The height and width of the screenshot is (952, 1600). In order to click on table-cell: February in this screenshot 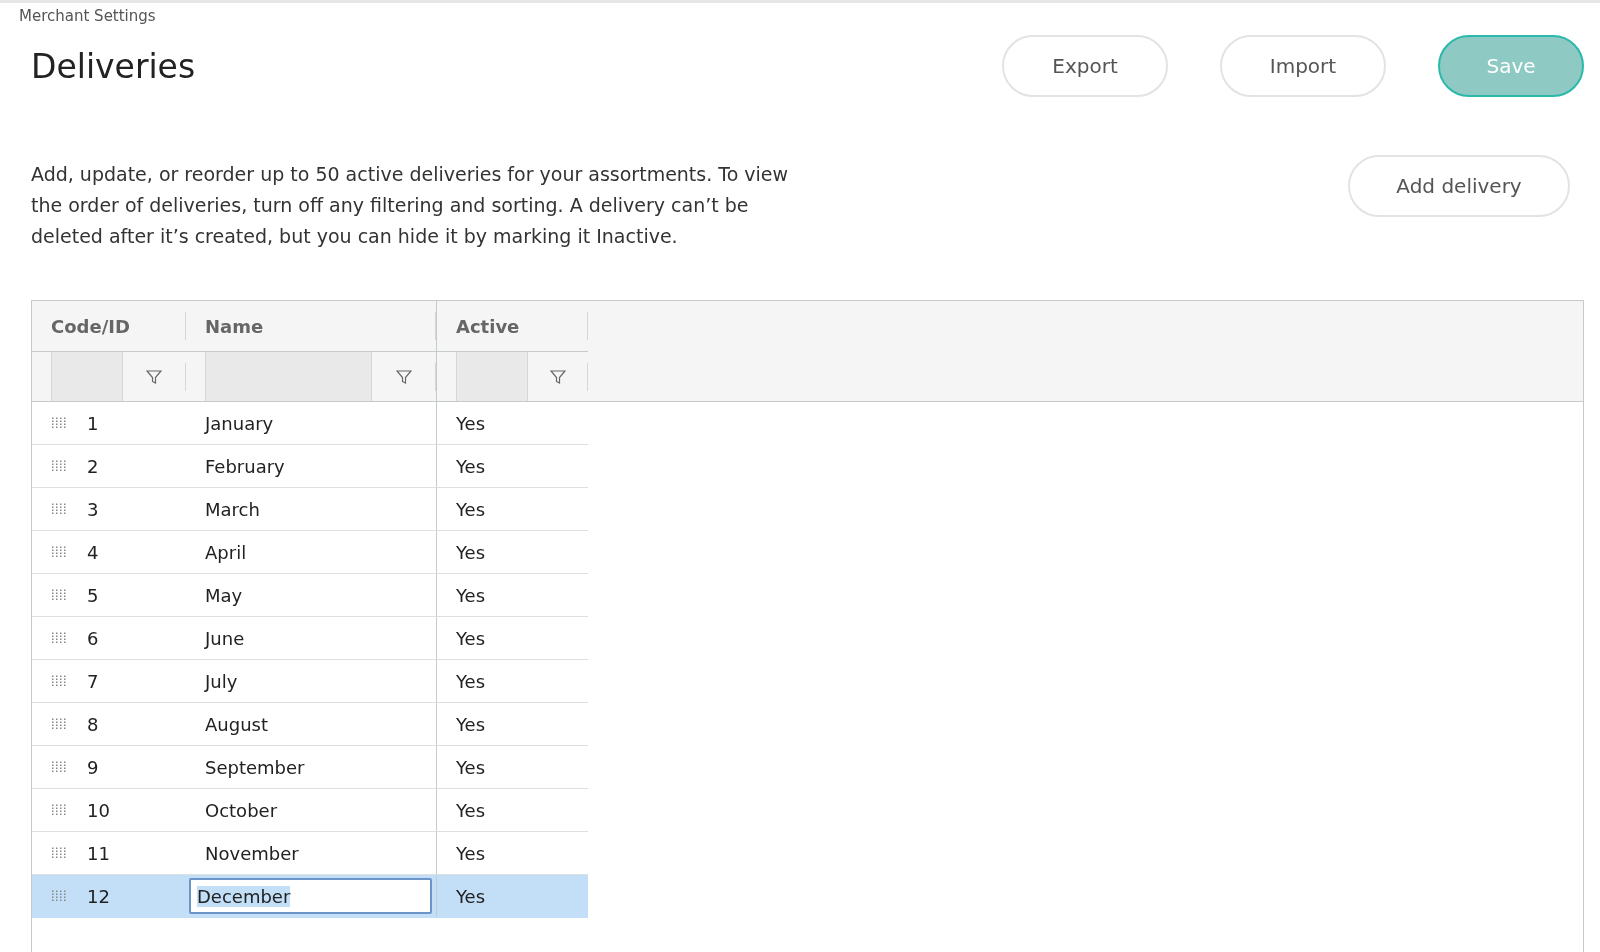, I will do `click(245, 466)`.